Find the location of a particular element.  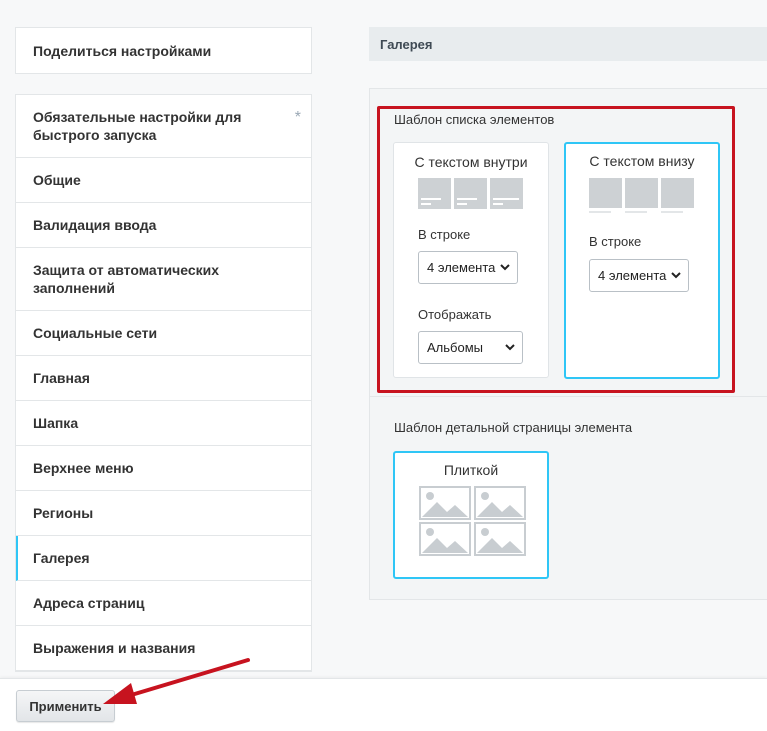

menu-item-label: Выражения и названия is located at coordinates (114, 648).